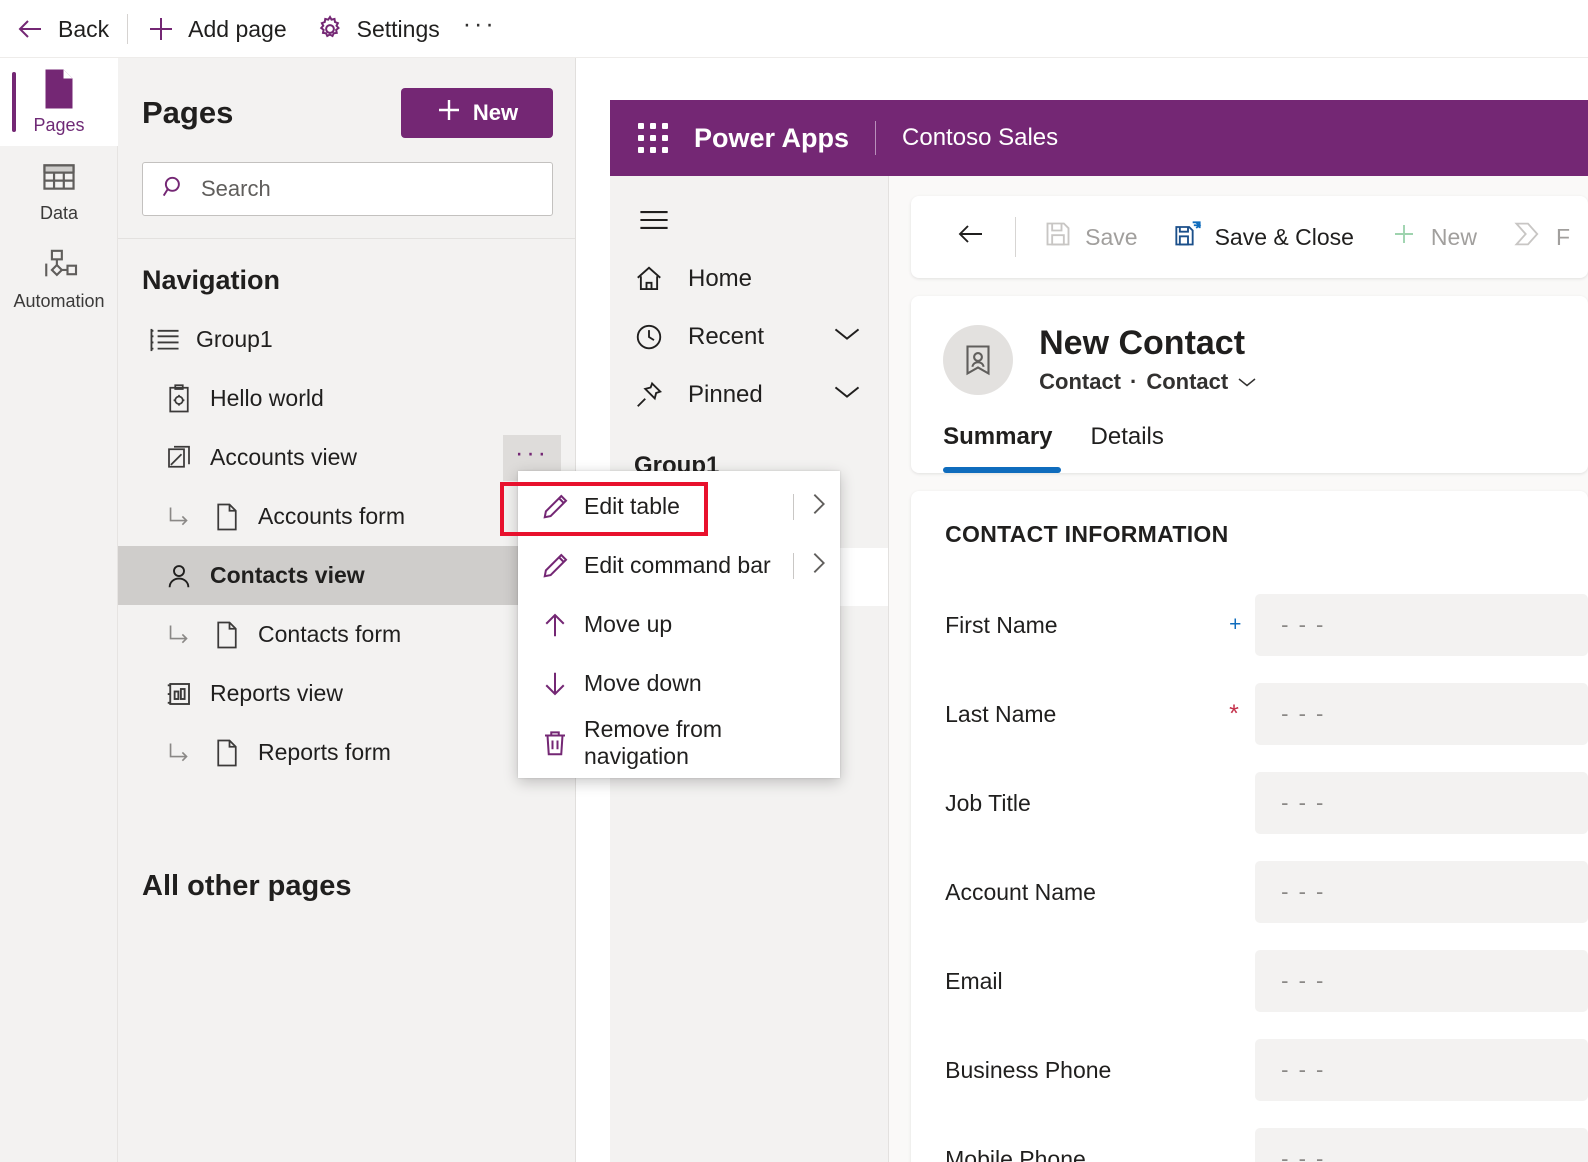 Image resolution: width=1588 pixels, height=1162 pixels. Describe the element at coordinates (725, 394) in the screenshot. I see `sidebar-label: Pinned` at that location.